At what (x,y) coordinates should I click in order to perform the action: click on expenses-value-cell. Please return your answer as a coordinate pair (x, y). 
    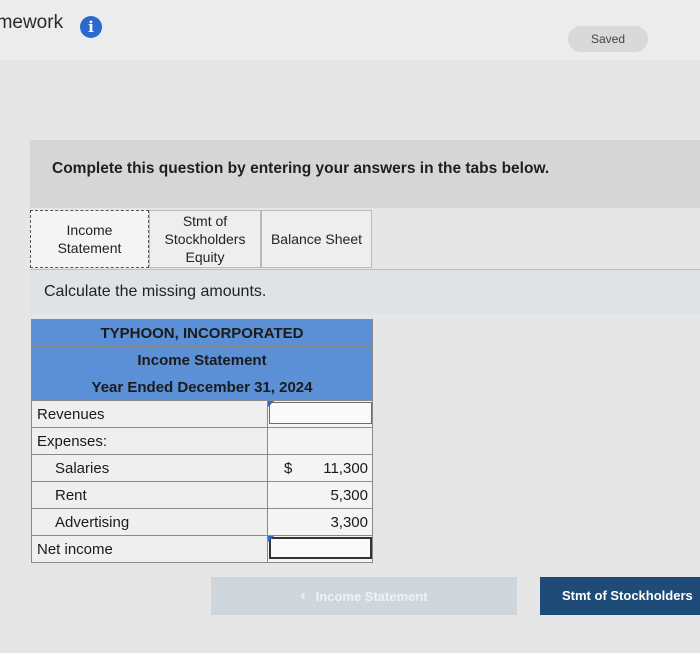
    Looking at the image, I should click on (320, 441).